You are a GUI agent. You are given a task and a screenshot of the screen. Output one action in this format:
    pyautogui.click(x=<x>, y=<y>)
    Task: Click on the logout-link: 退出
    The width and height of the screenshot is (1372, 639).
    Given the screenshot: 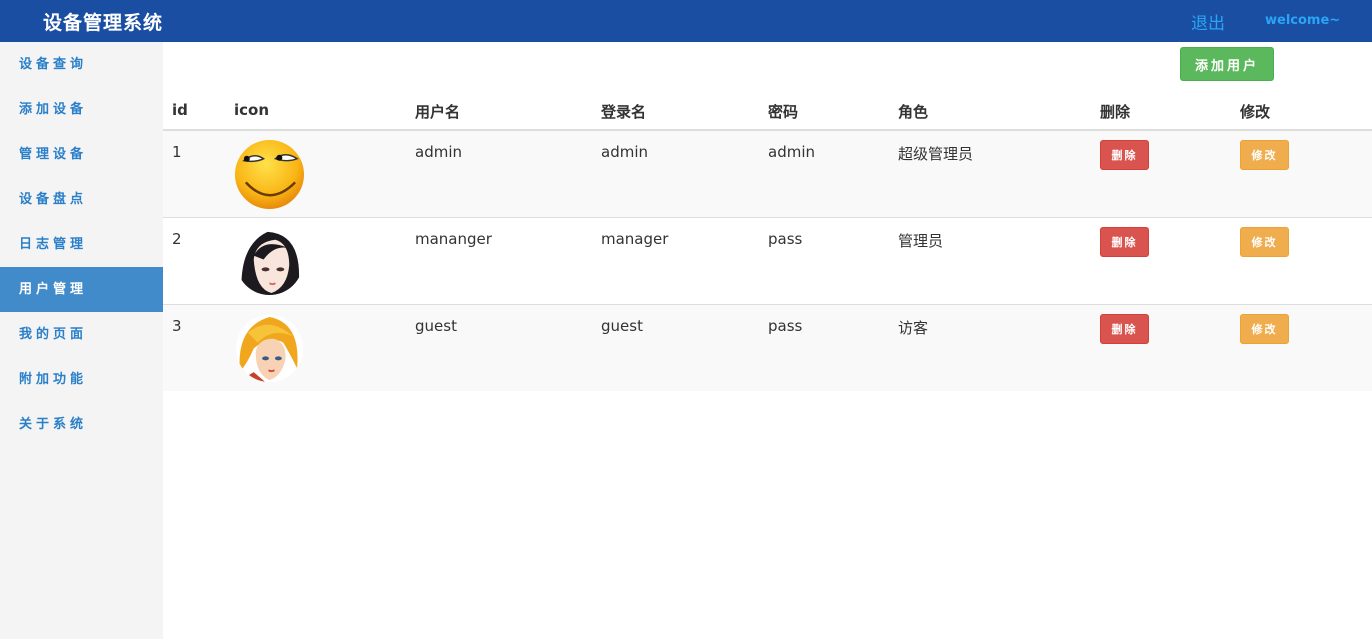 What is the action you would take?
    pyautogui.click(x=1208, y=21)
    